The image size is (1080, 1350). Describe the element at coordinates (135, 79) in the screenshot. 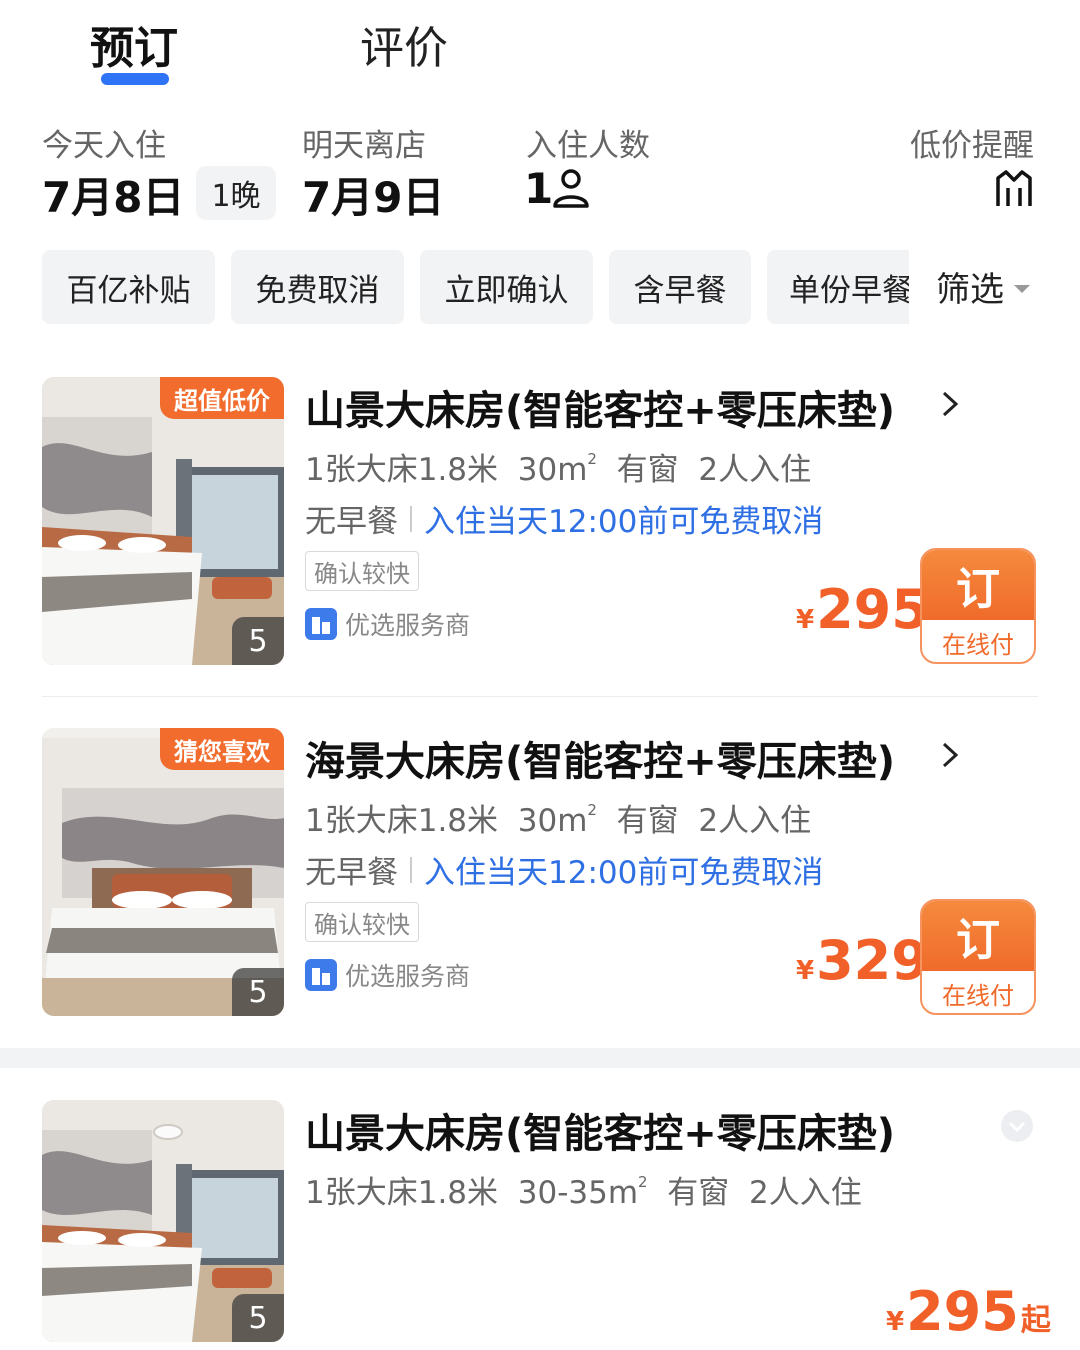

I see `tab-active-indicator` at that location.